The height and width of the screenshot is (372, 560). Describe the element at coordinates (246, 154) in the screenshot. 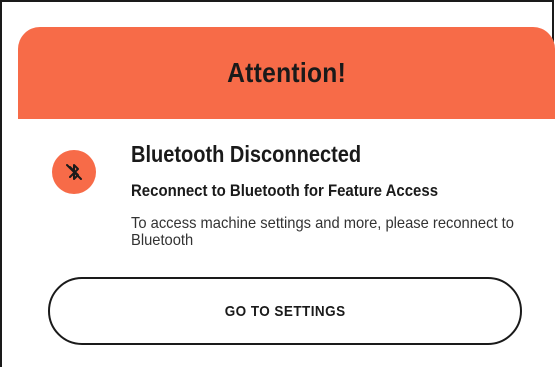

I see `dialog-title: Bluetooth Disconnected` at that location.